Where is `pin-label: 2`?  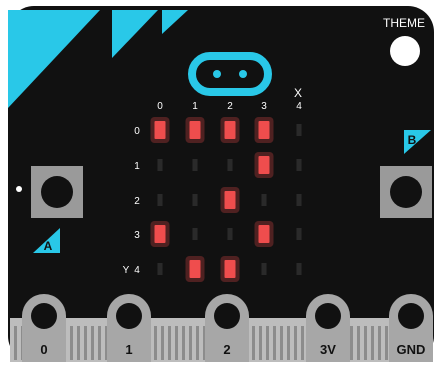 pin-label: 2 is located at coordinates (226, 349).